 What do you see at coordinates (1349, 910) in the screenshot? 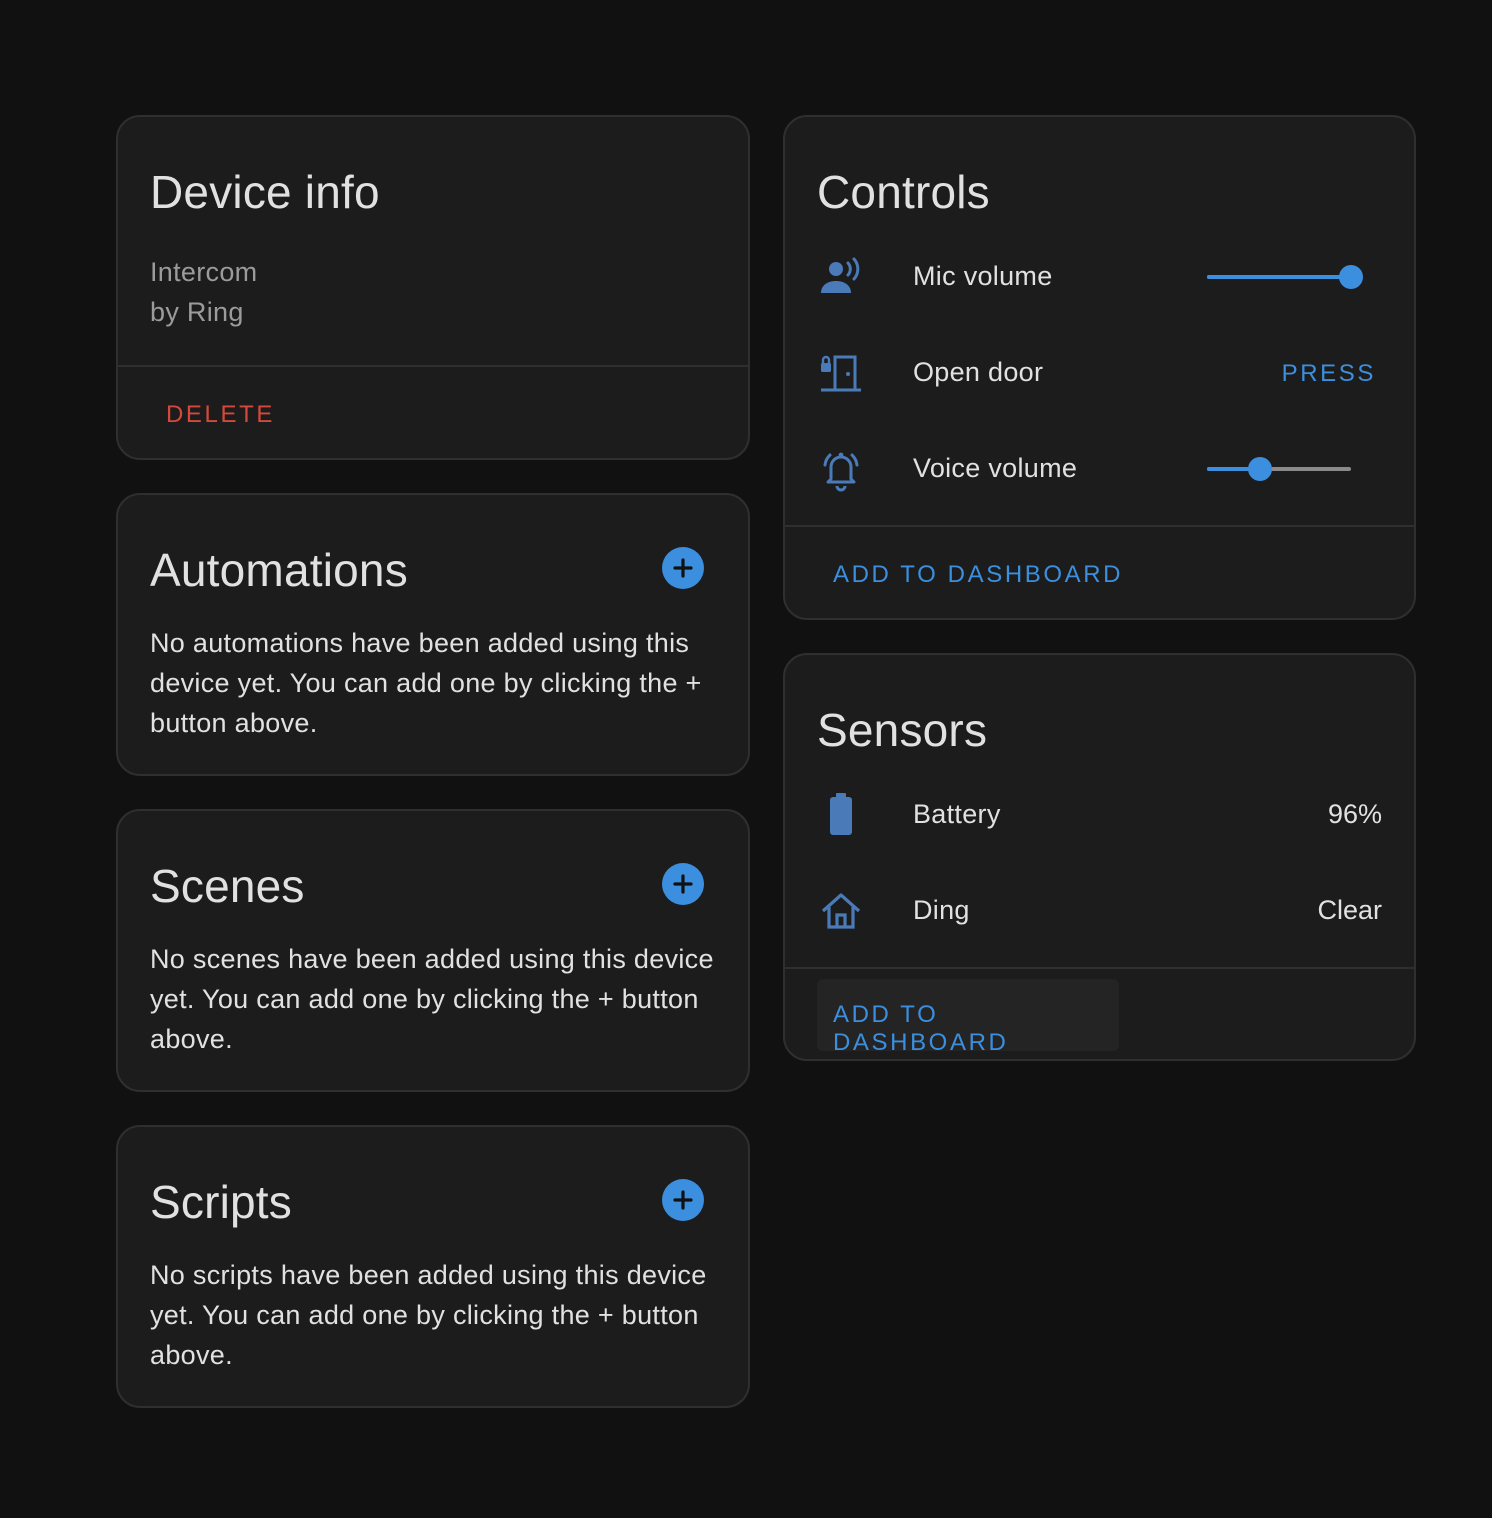
I see `sensor-value: Clear` at bounding box center [1349, 910].